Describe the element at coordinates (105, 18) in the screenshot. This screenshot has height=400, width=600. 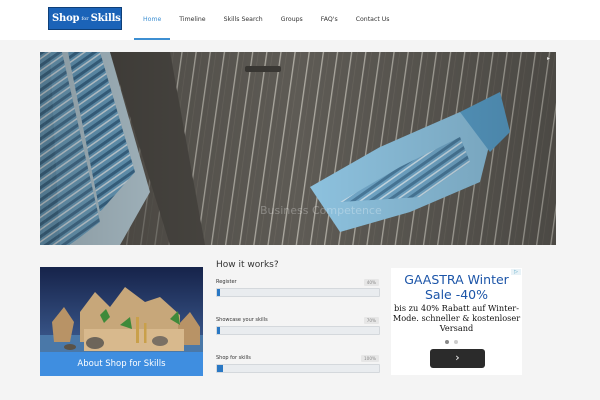
I see `logo-text-skills: Skills` at that location.